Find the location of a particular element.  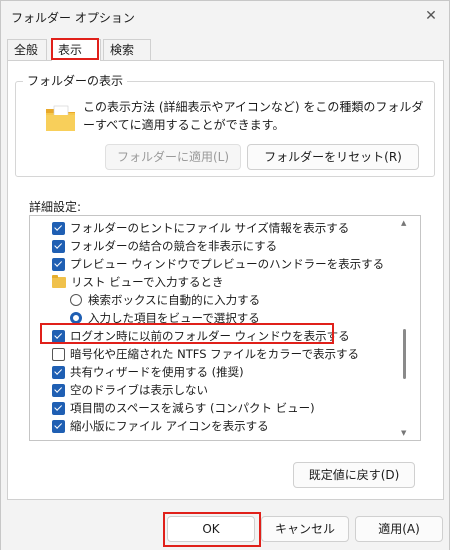

list-item-label: ログオン時に以前のフォルダー ウィンドウを表示する is located at coordinates (210, 336).